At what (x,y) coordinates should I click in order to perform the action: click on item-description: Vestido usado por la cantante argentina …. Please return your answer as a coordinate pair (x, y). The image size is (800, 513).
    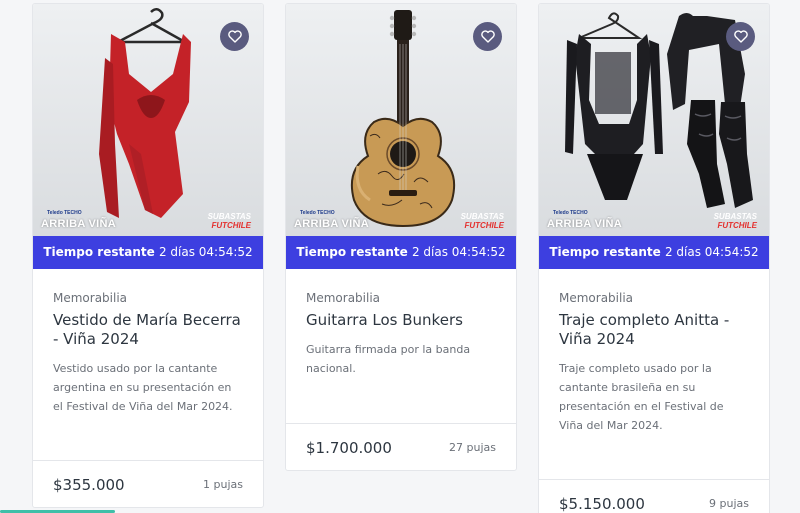
    Looking at the image, I should click on (143, 387).